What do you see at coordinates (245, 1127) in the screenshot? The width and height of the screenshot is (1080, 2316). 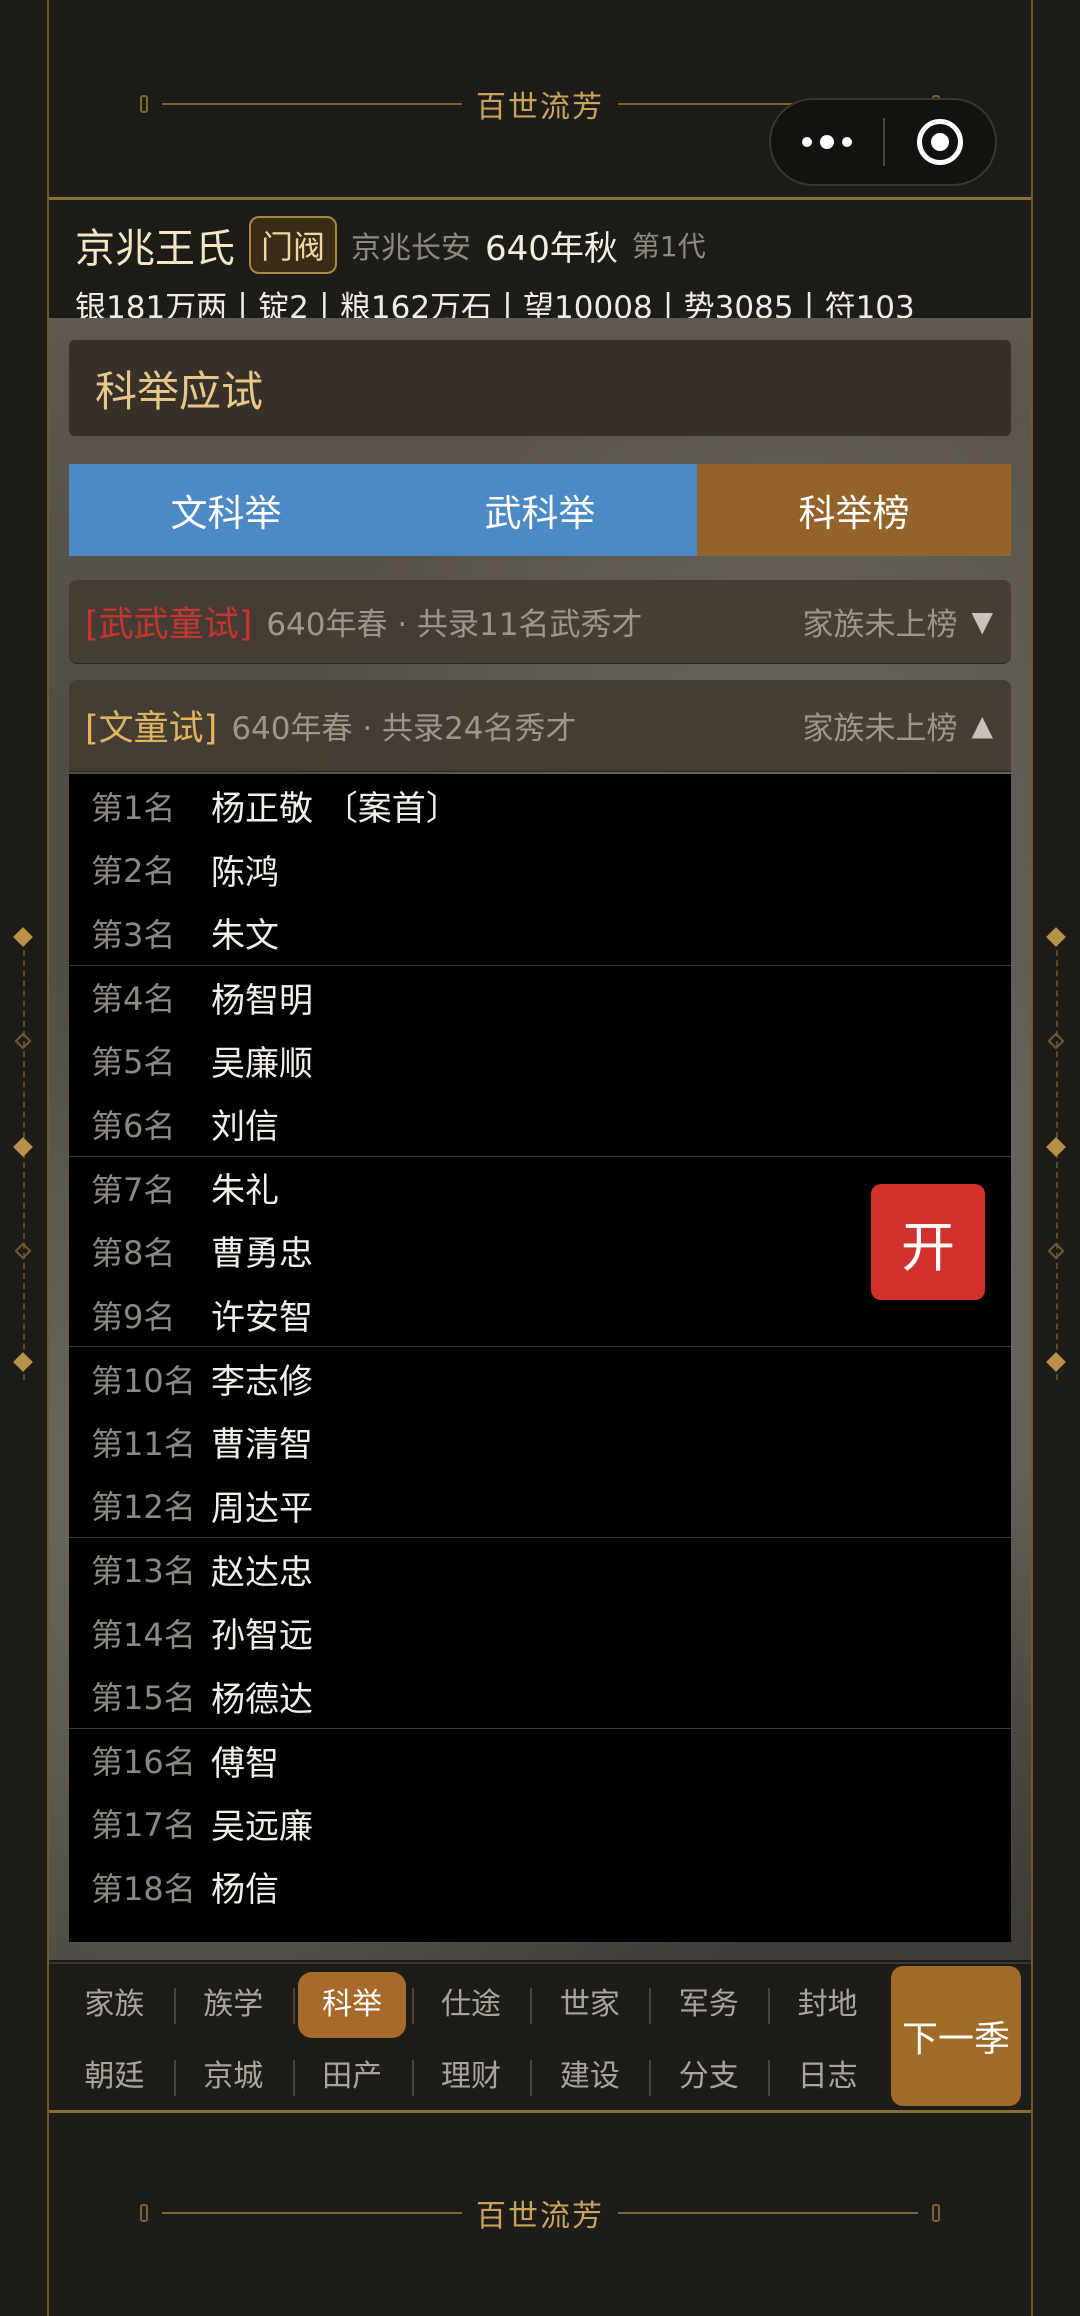 I see `candidate-name: 刘信` at bounding box center [245, 1127].